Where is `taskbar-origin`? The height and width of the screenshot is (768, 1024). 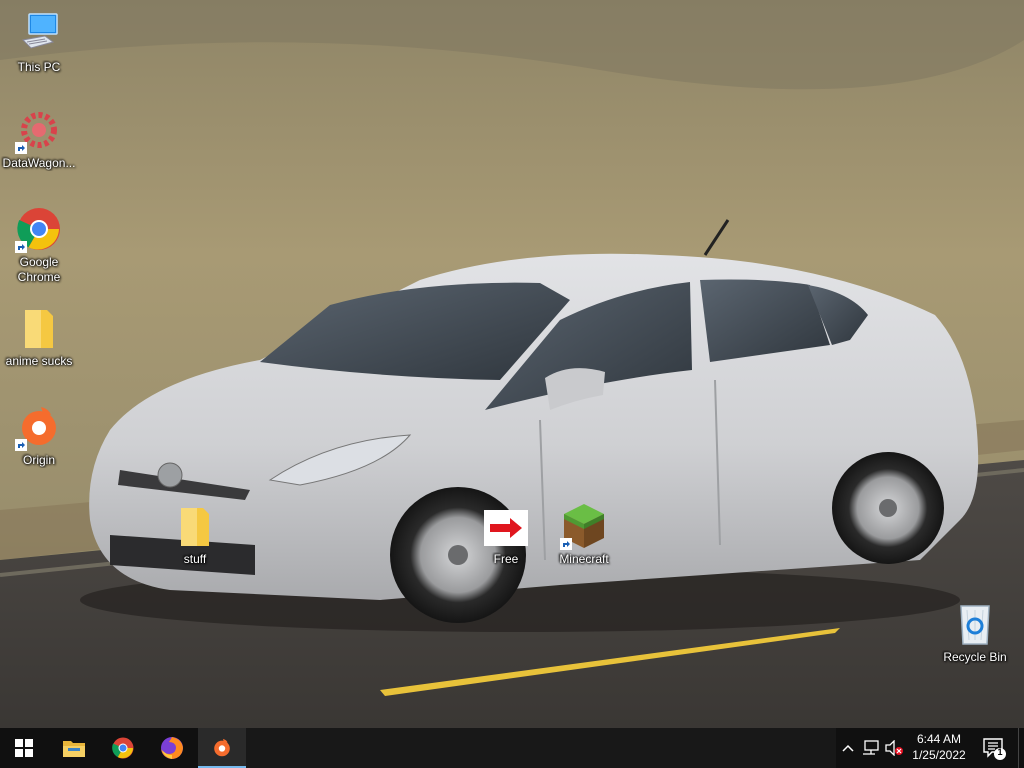
taskbar-origin is located at coordinates (222, 748).